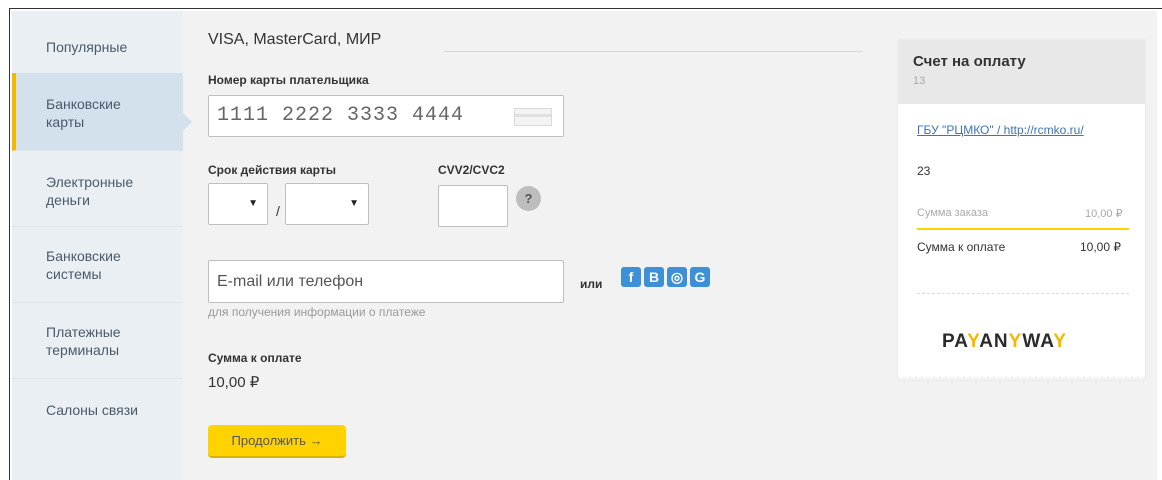 Image resolution: width=1162 pixels, height=480 pixels. I want to click on receipt-torn-edge, so click(1021, 378).